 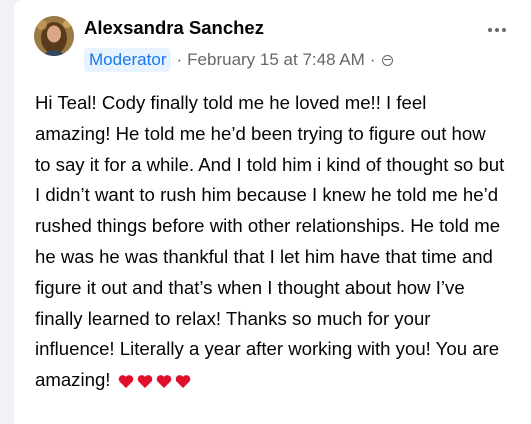 I want to click on post-timestamp: February 15 at 7:48 AM, so click(x=276, y=60).